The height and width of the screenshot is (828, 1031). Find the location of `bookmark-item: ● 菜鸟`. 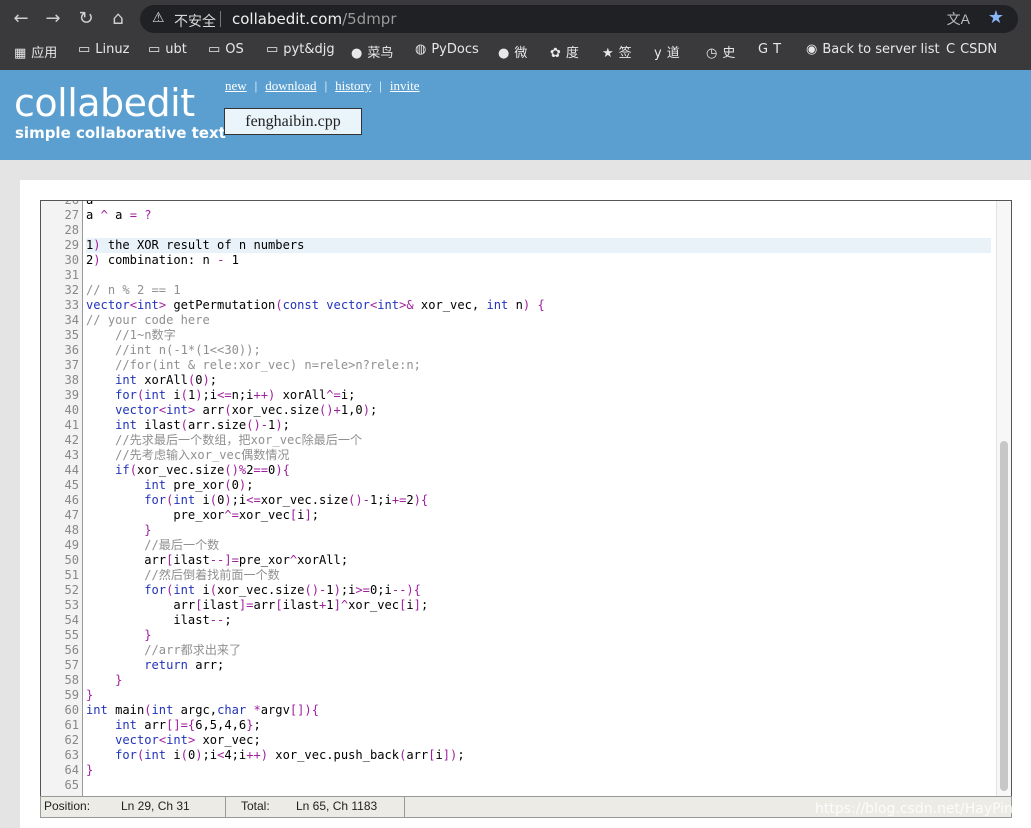

bookmark-item: ● 菜鸟 is located at coordinates (372, 51).